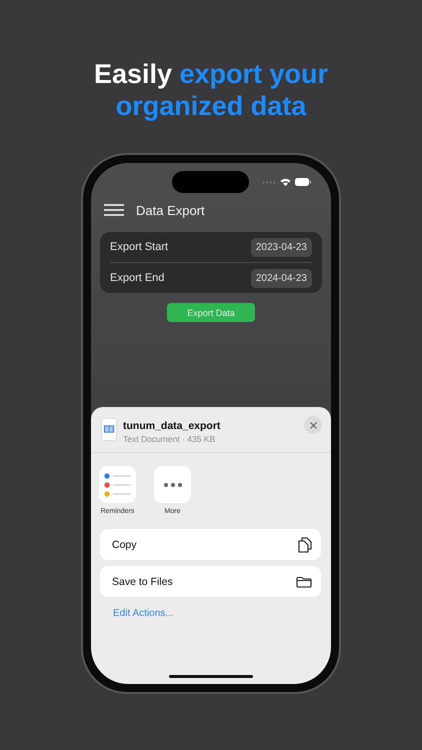 Image resolution: width=422 pixels, height=750 pixels. Describe the element at coordinates (303, 182) in the screenshot. I see `battery-icon` at that location.